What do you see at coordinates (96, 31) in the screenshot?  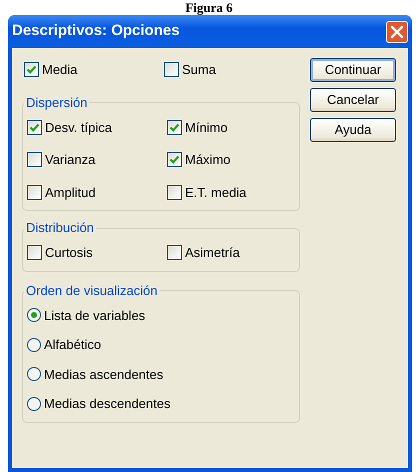 I see `window-title: Descriptivos: Opciones` at bounding box center [96, 31].